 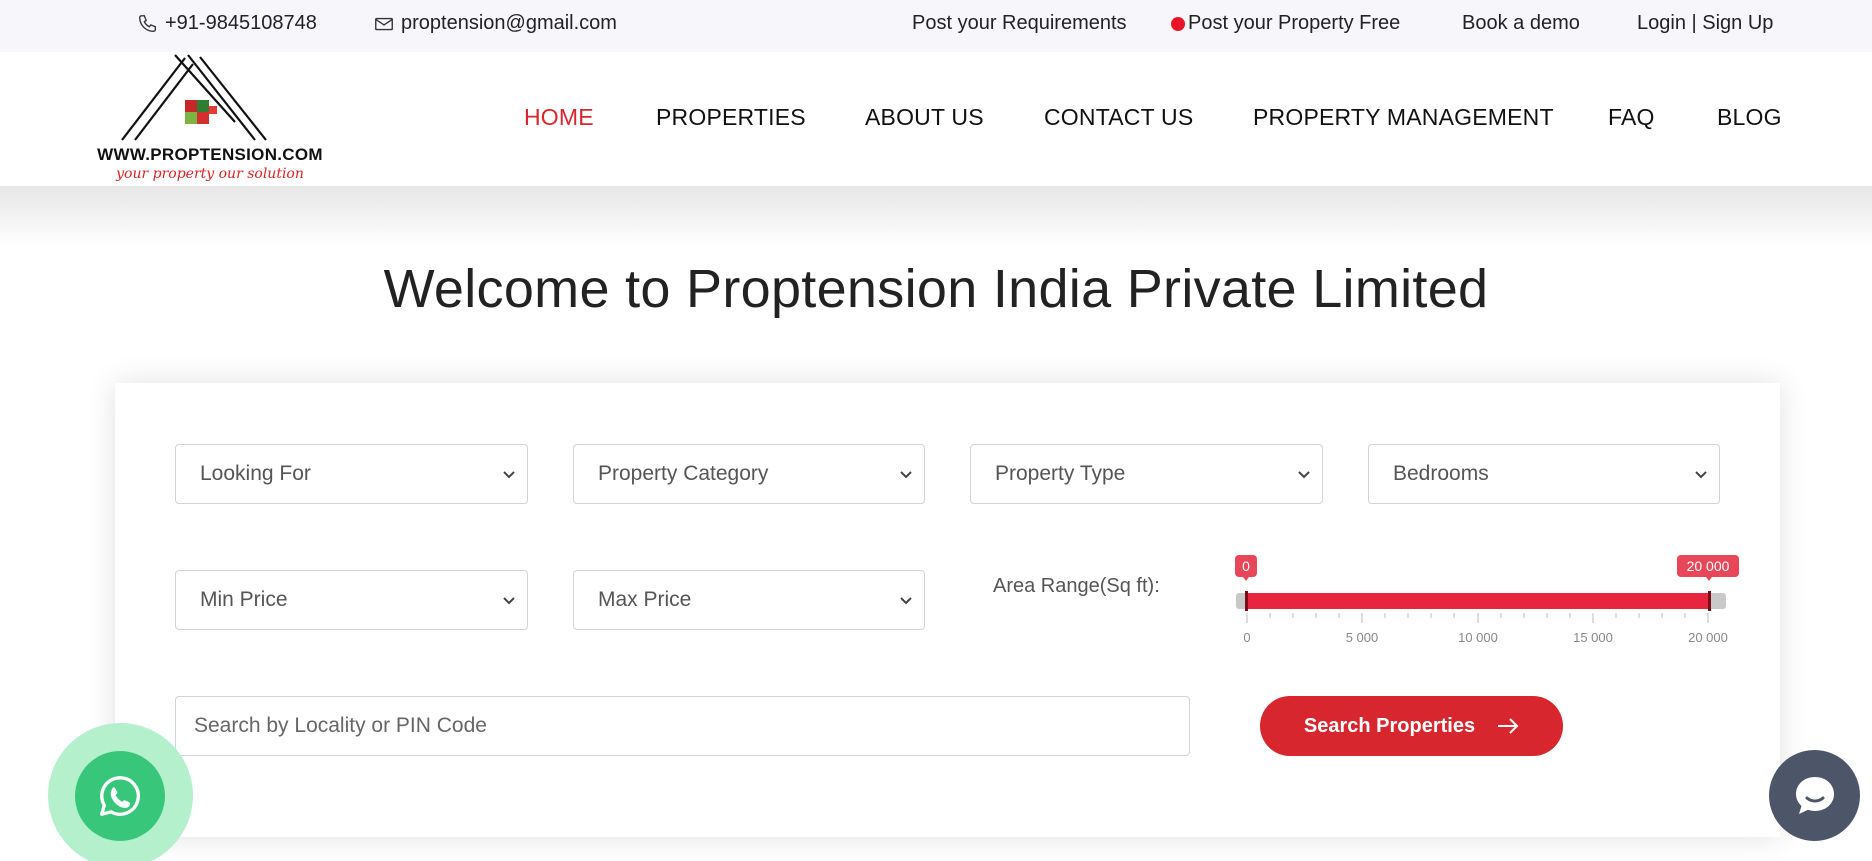 What do you see at coordinates (1631, 117) in the screenshot?
I see `nav-faq: FAQ` at bounding box center [1631, 117].